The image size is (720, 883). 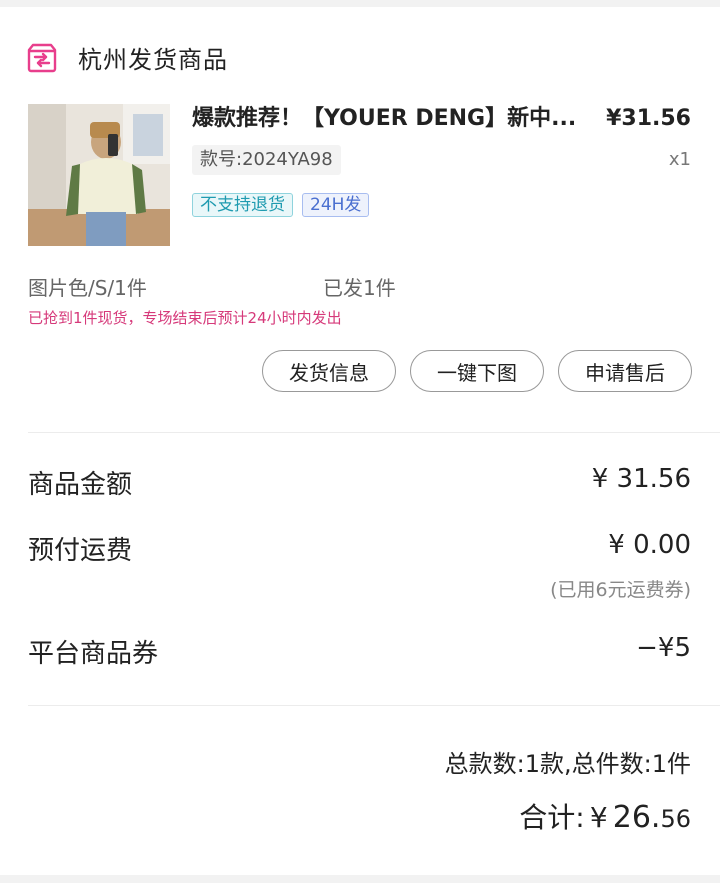 I want to click on store-name: 杭州发货商品, so click(x=153, y=60).